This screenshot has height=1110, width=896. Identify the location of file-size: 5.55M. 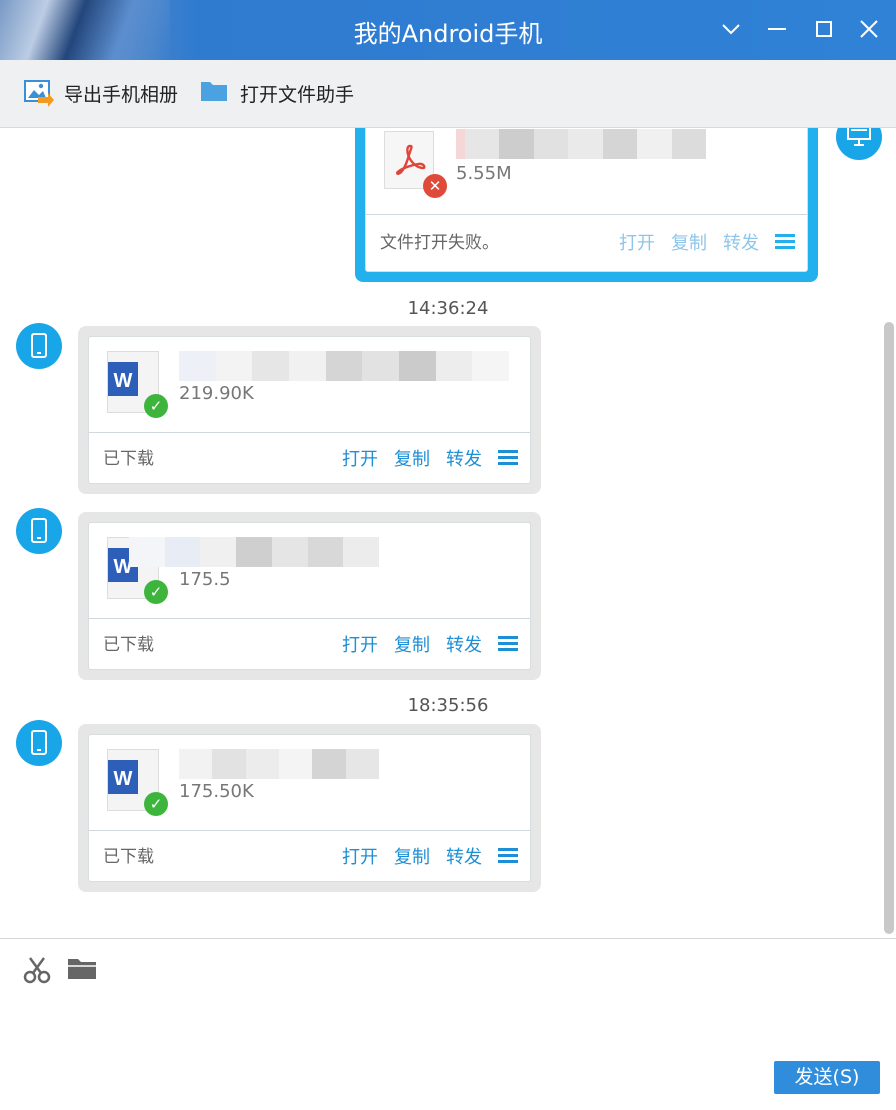
(484, 173).